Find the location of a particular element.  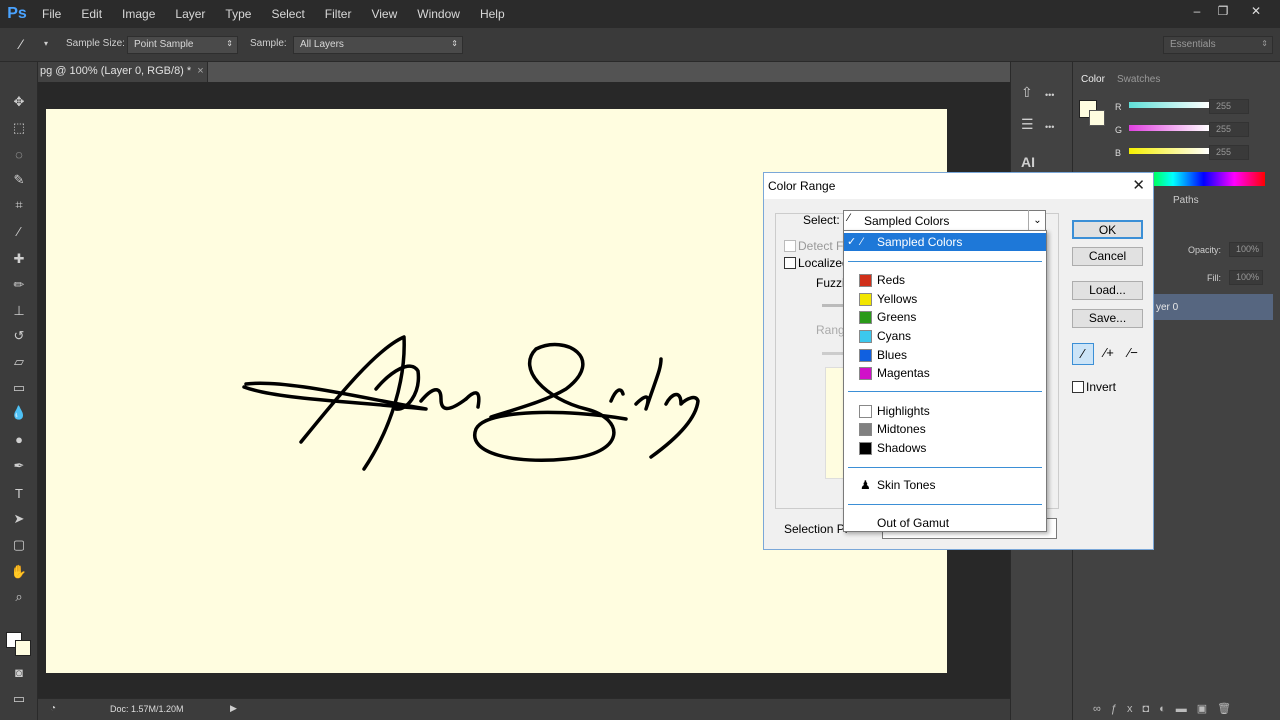

quick-select-tool-icon: ✎ is located at coordinates (19, 180).